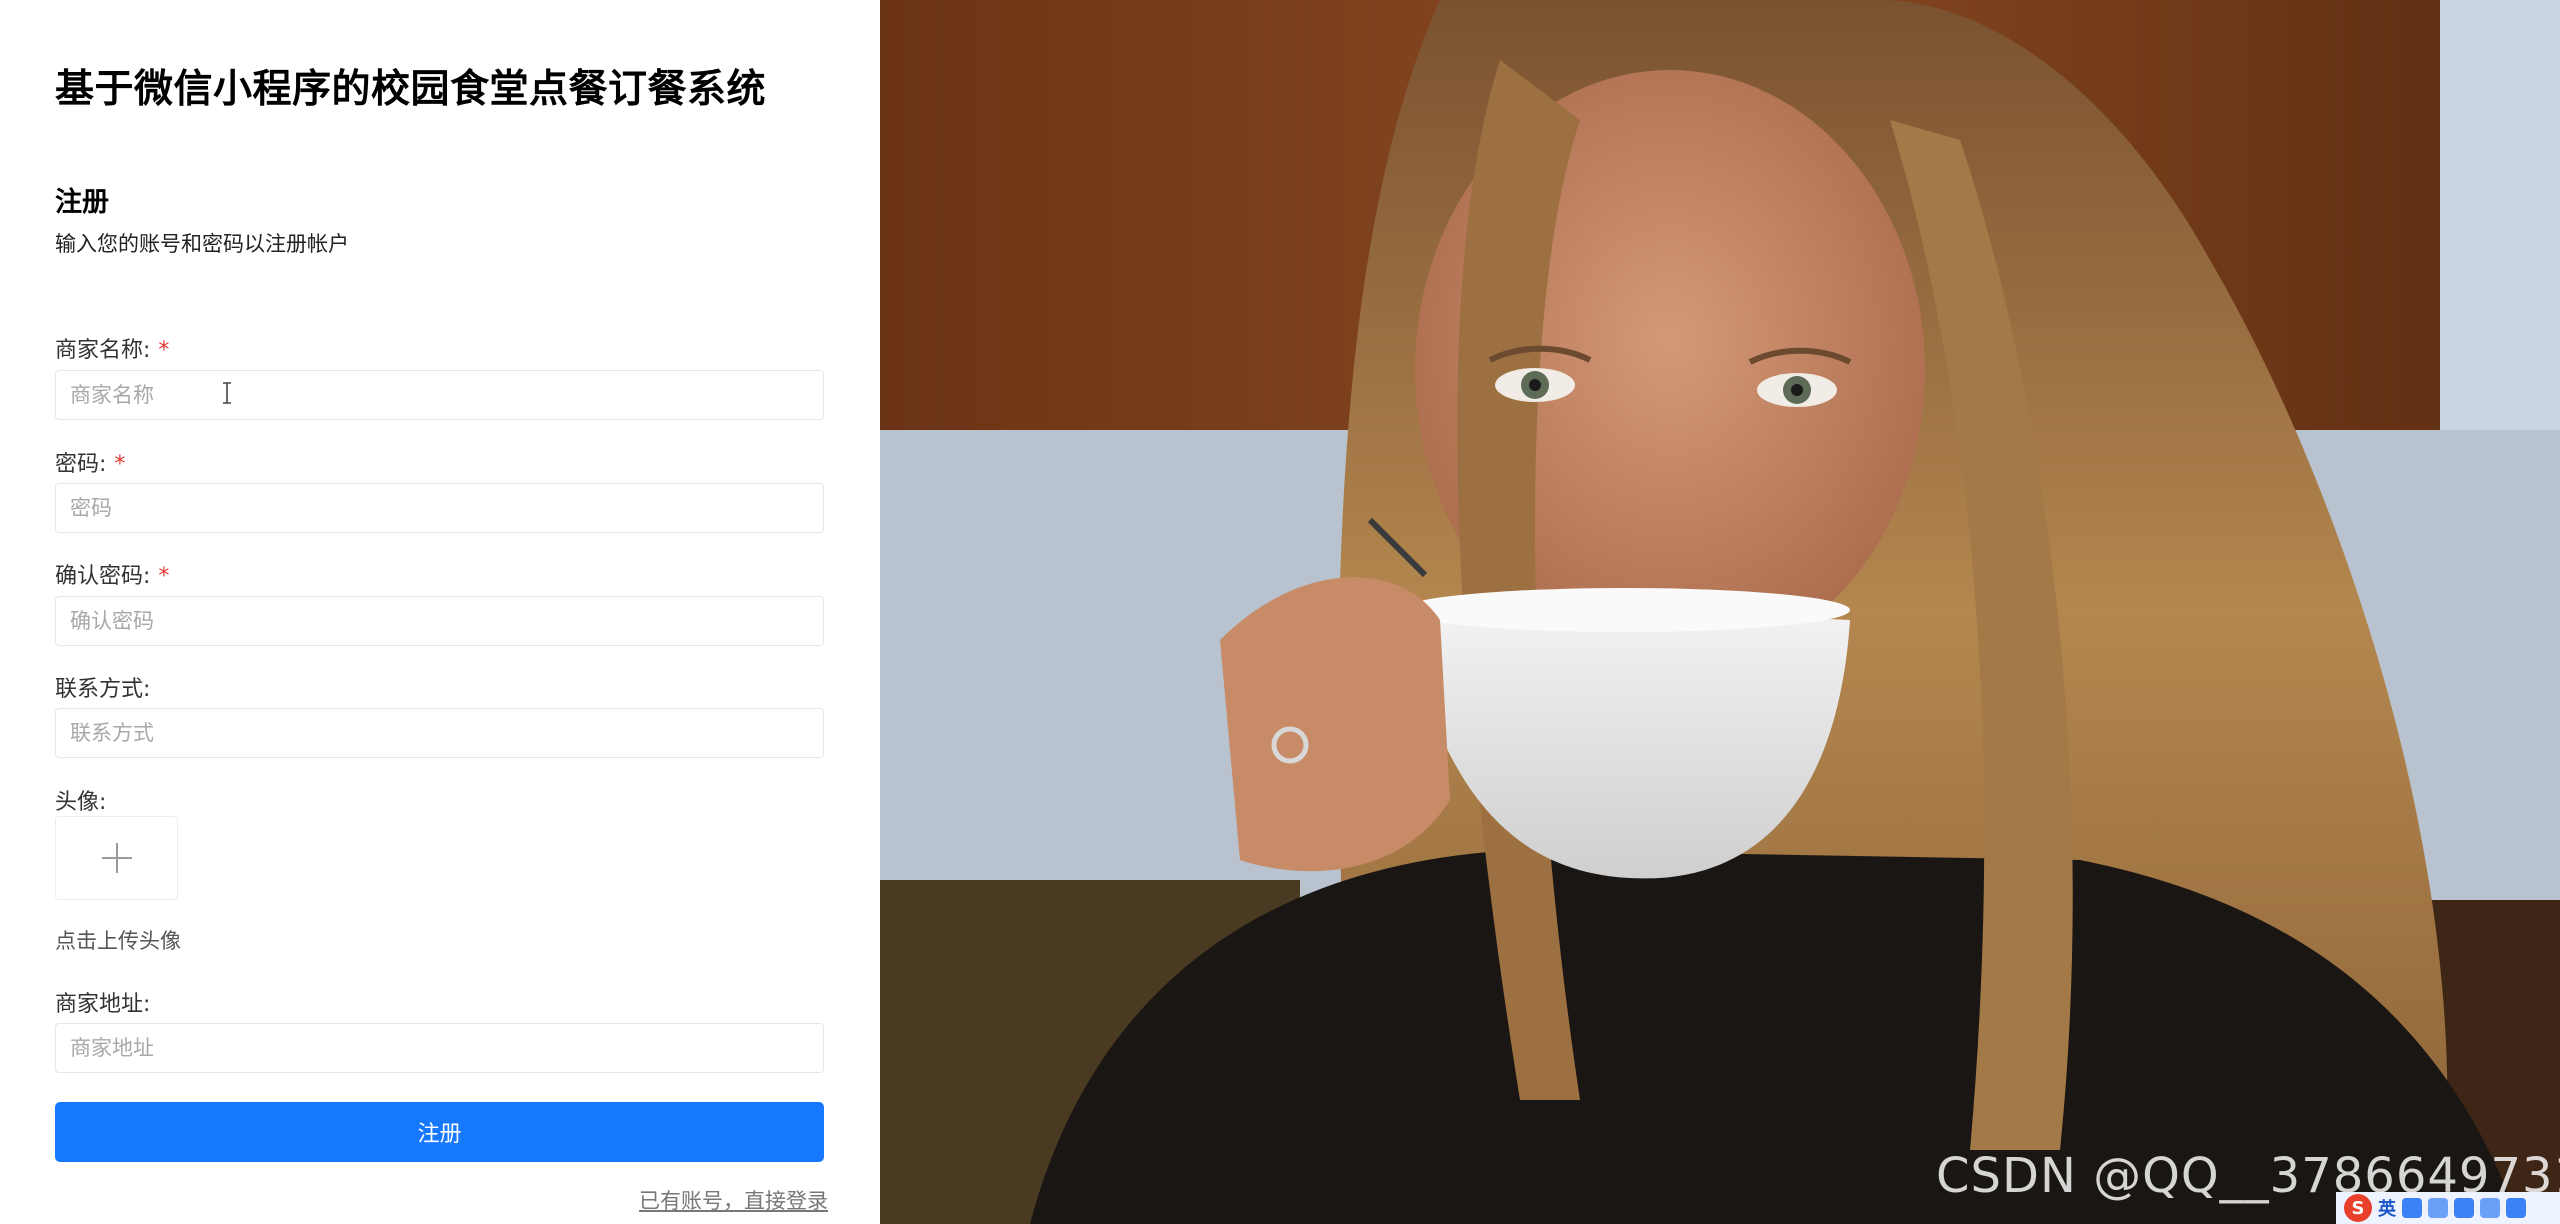  Describe the element at coordinates (90, 464) in the screenshot. I see `password-label: 密码: *` at that location.